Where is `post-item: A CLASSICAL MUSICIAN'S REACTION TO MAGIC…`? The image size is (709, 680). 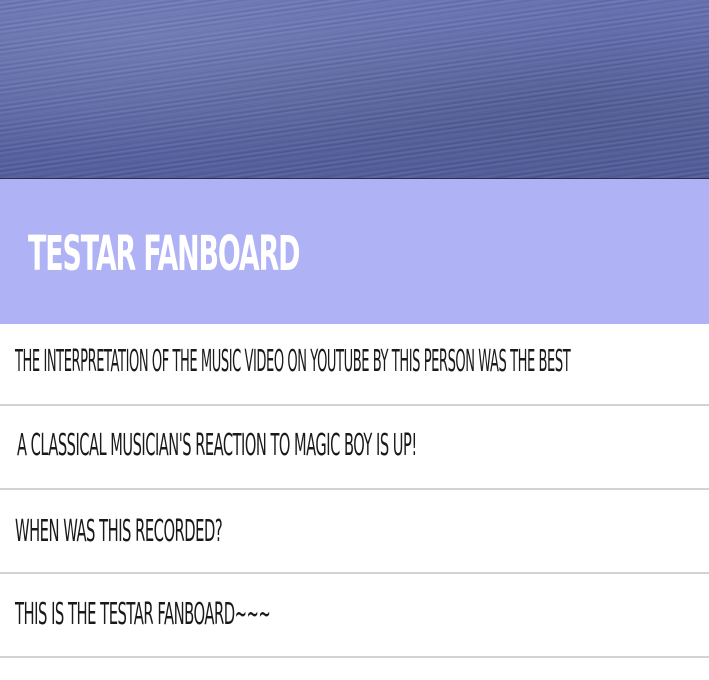 post-item: A CLASSICAL MUSICIAN'S REACTION TO MAGIC… is located at coordinates (354, 448).